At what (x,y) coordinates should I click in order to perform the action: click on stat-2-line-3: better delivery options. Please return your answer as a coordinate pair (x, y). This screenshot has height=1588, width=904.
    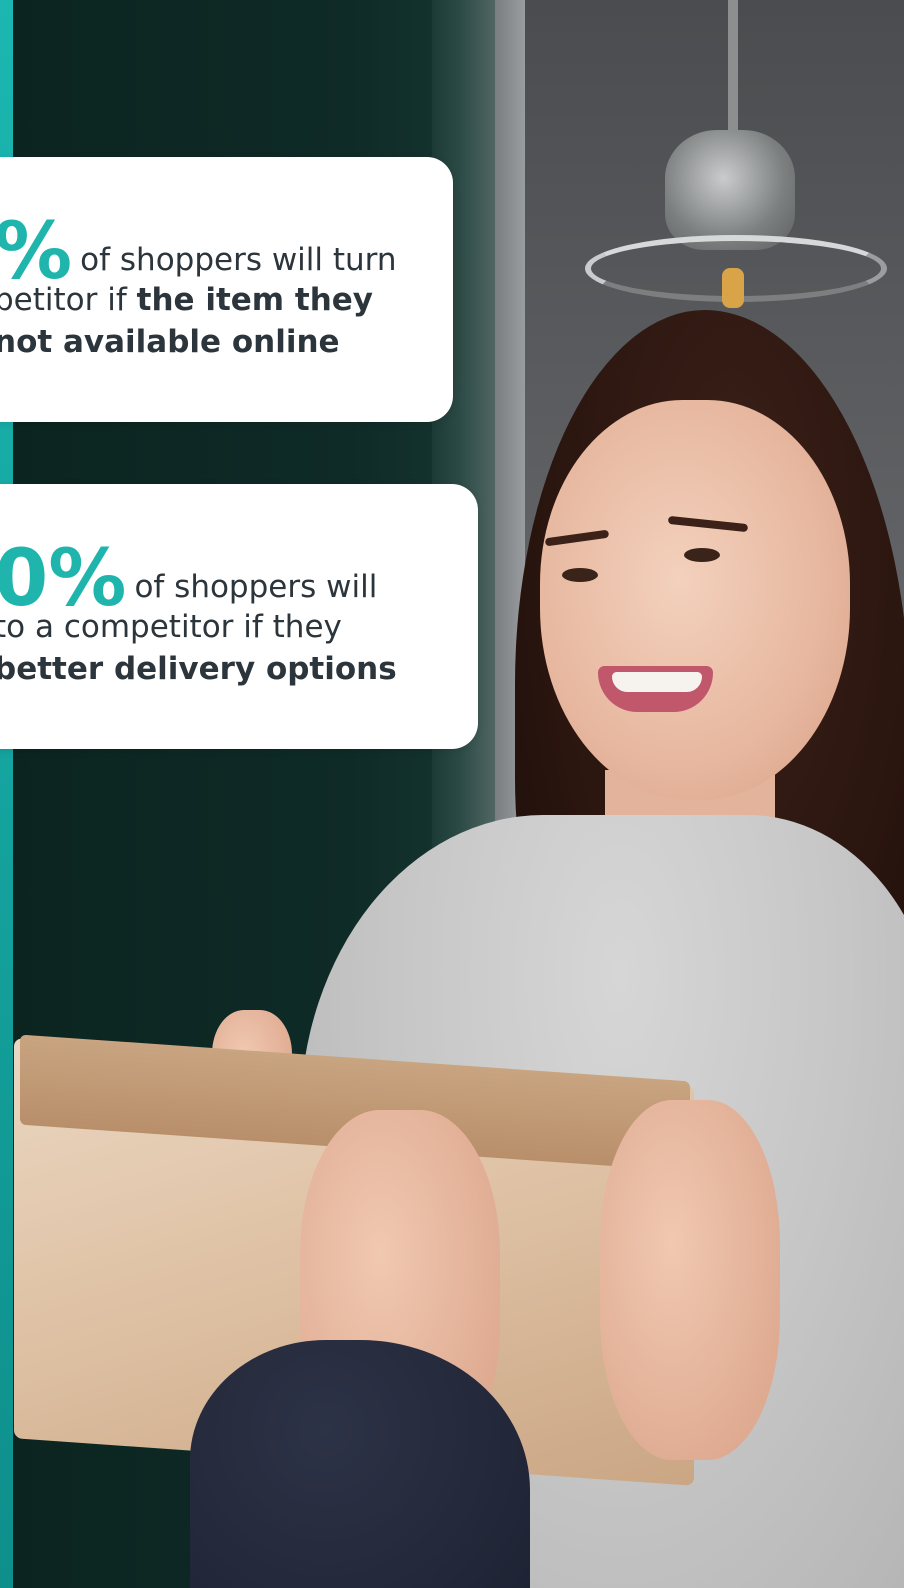
    Looking at the image, I should click on (198, 669).